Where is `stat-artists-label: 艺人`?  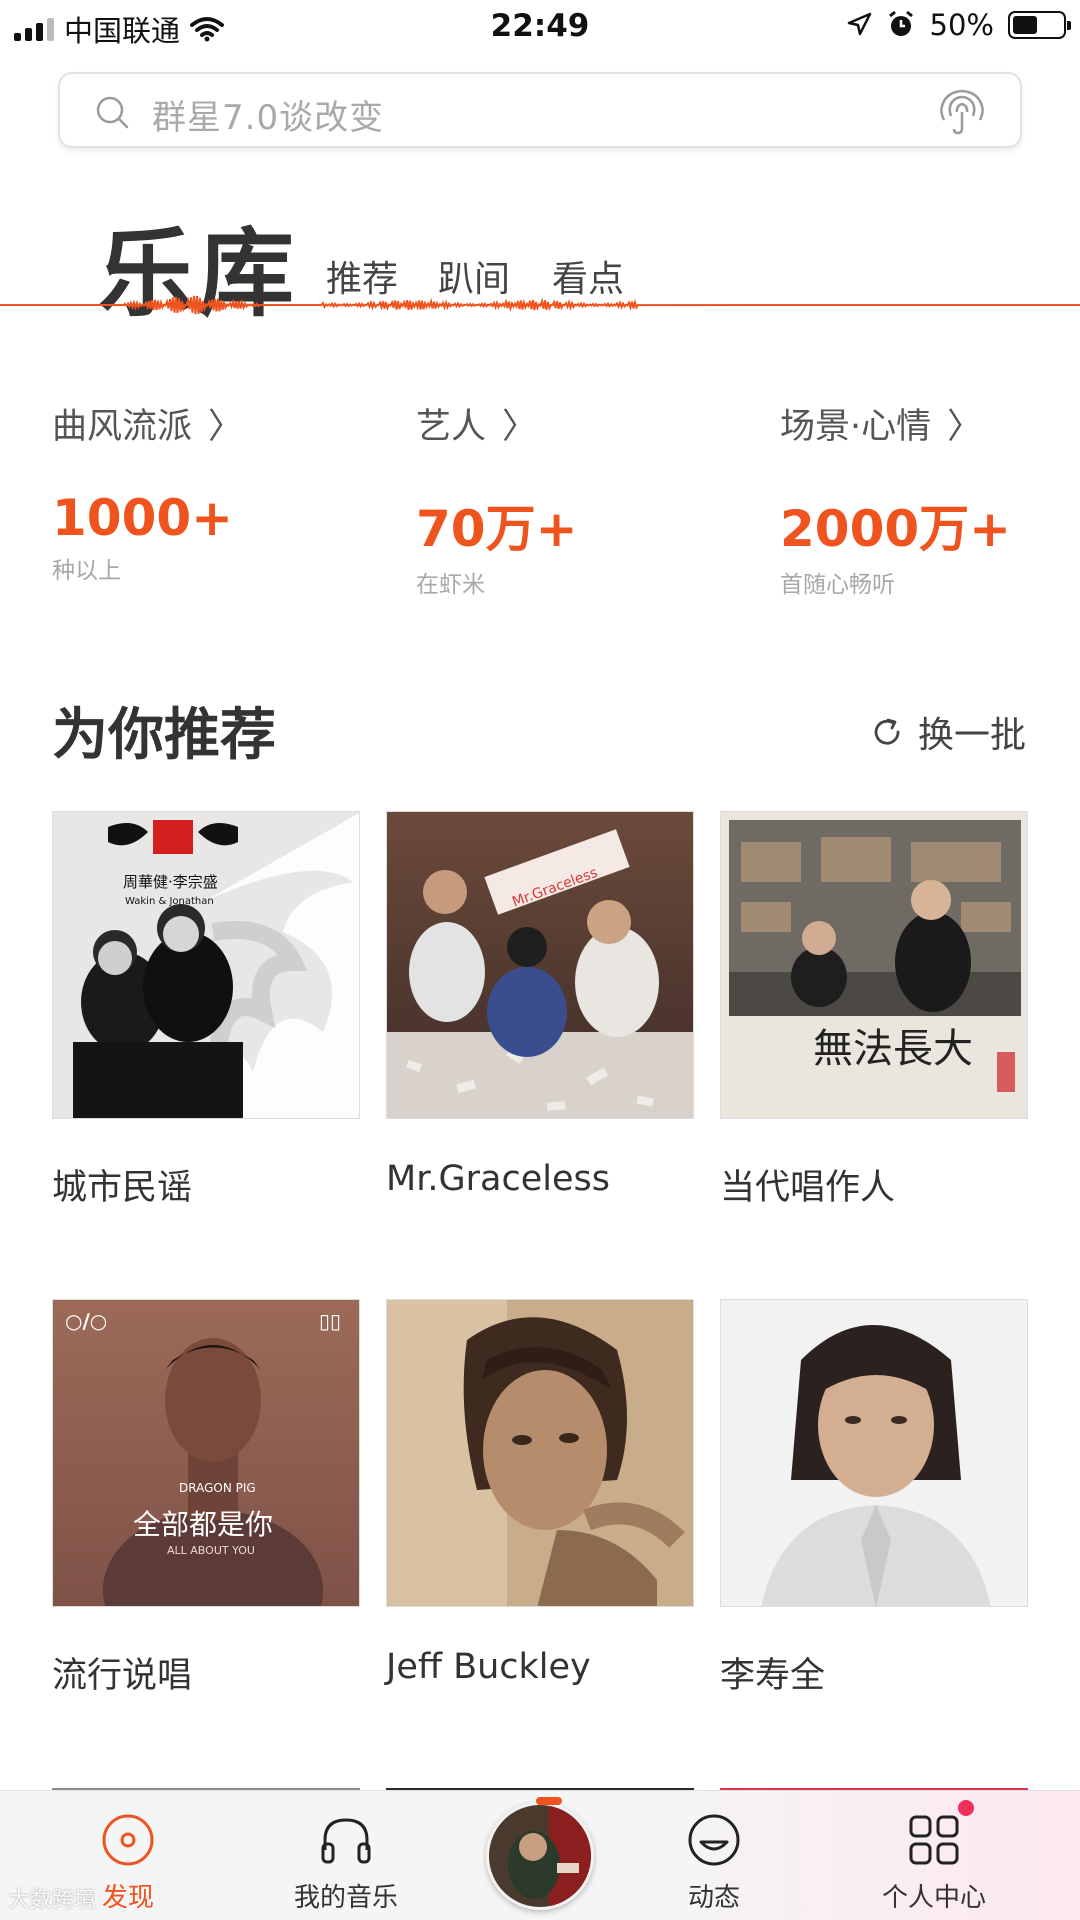
stat-artists-label: 艺人 is located at coordinates (451, 427).